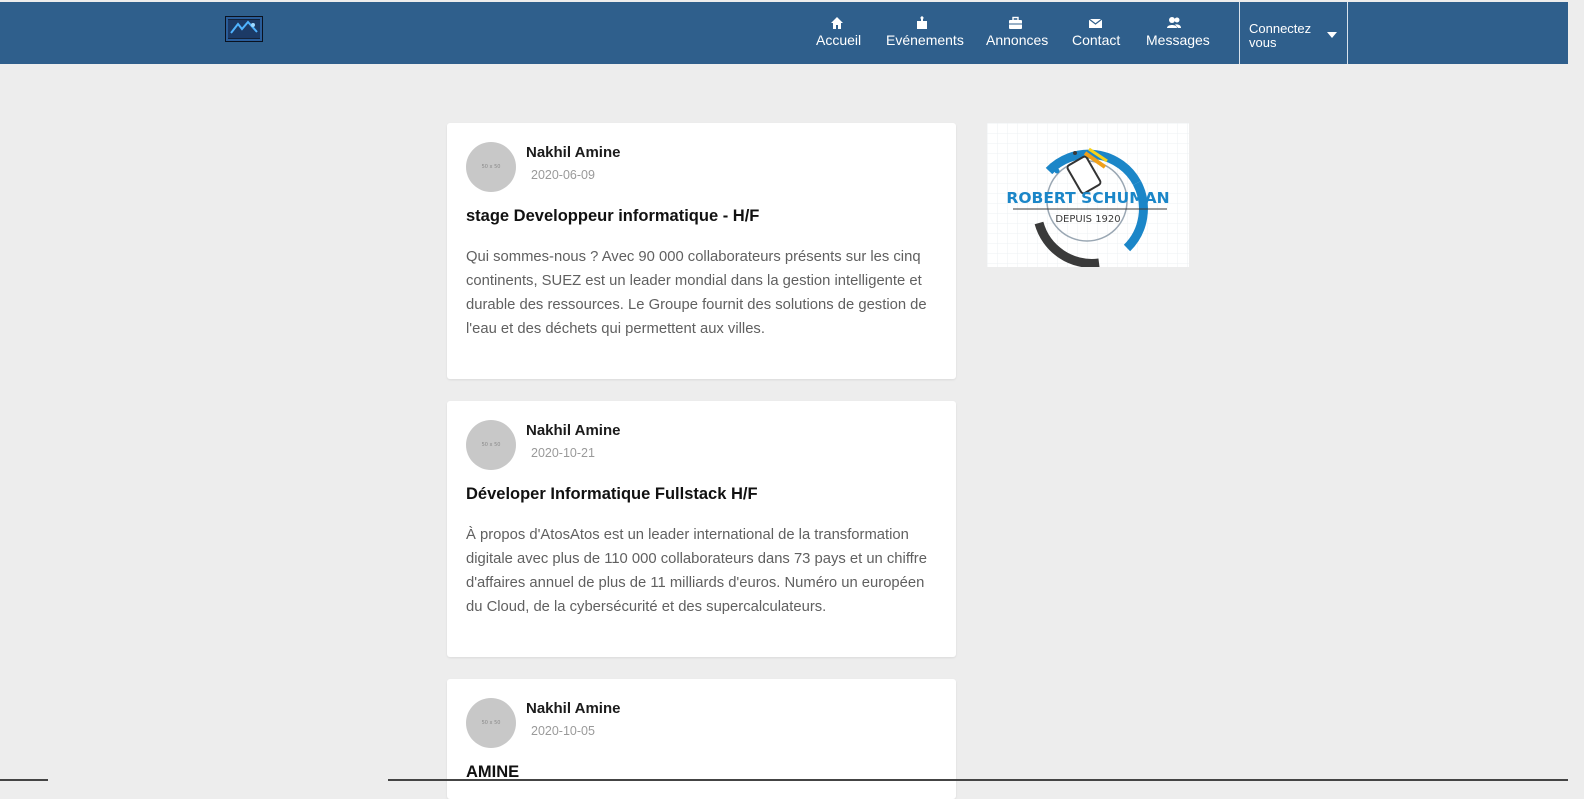  I want to click on nav-contact: Contact, so click(1096, 34).